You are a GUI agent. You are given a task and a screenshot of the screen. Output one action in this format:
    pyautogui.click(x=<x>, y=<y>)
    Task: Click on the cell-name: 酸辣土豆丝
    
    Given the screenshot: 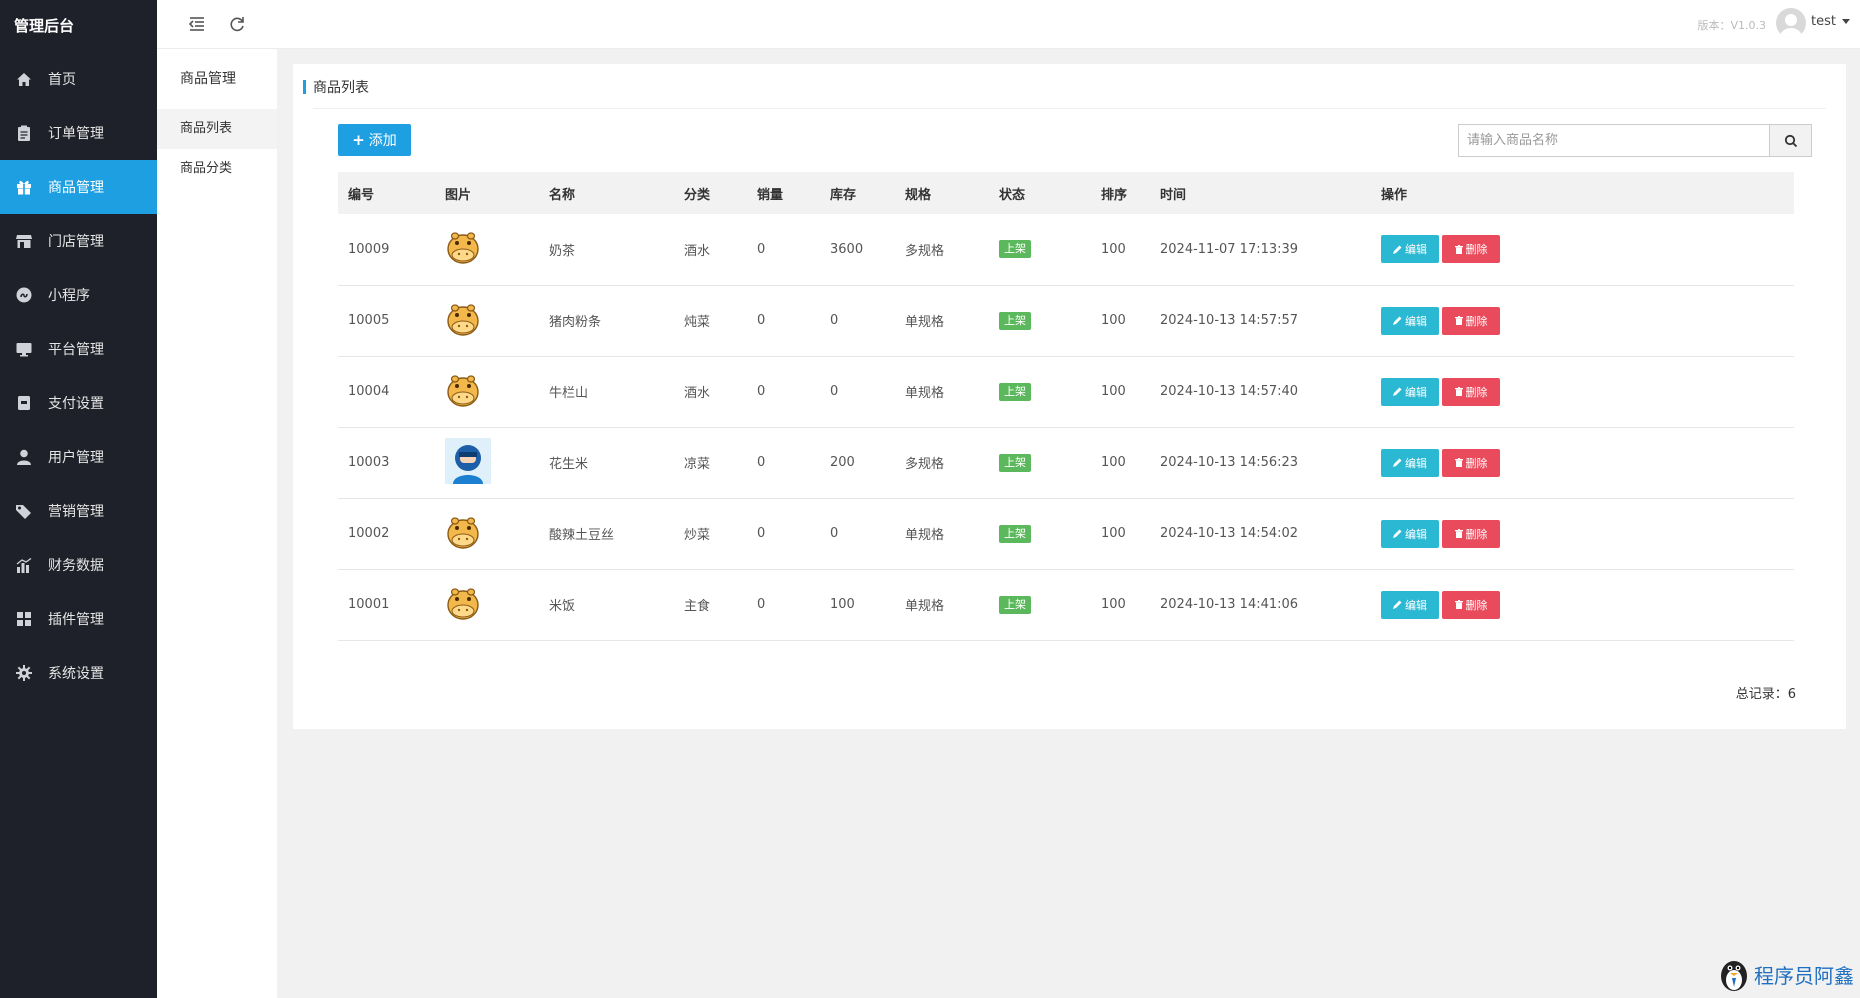 What is the action you would take?
    pyautogui.click(x=606, y=534)
    